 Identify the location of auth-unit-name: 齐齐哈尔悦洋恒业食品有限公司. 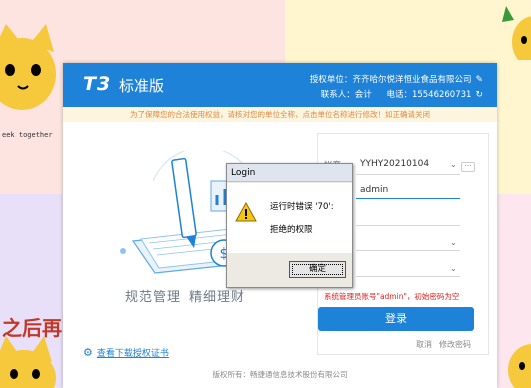
(411, 80).